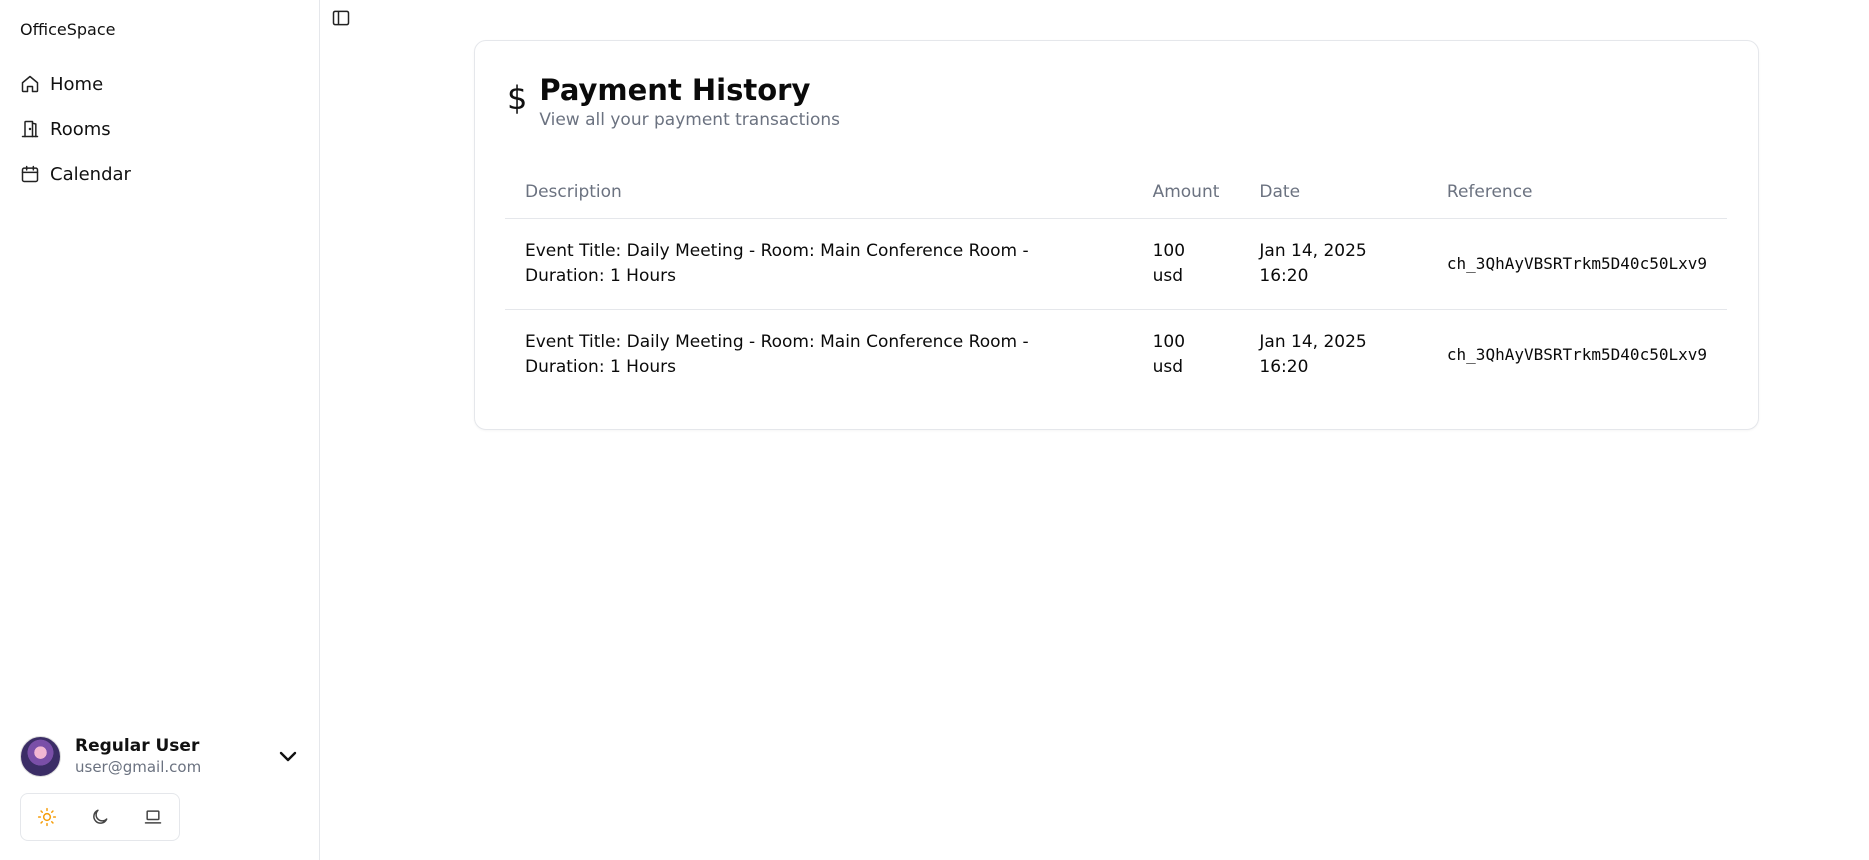 The height and width of the screenshot is (860, 1869). What do you see at coordinates (77, 84) in the screenshot?
I see `sidebar-item-label: Home` at bounding box center [77, 84].